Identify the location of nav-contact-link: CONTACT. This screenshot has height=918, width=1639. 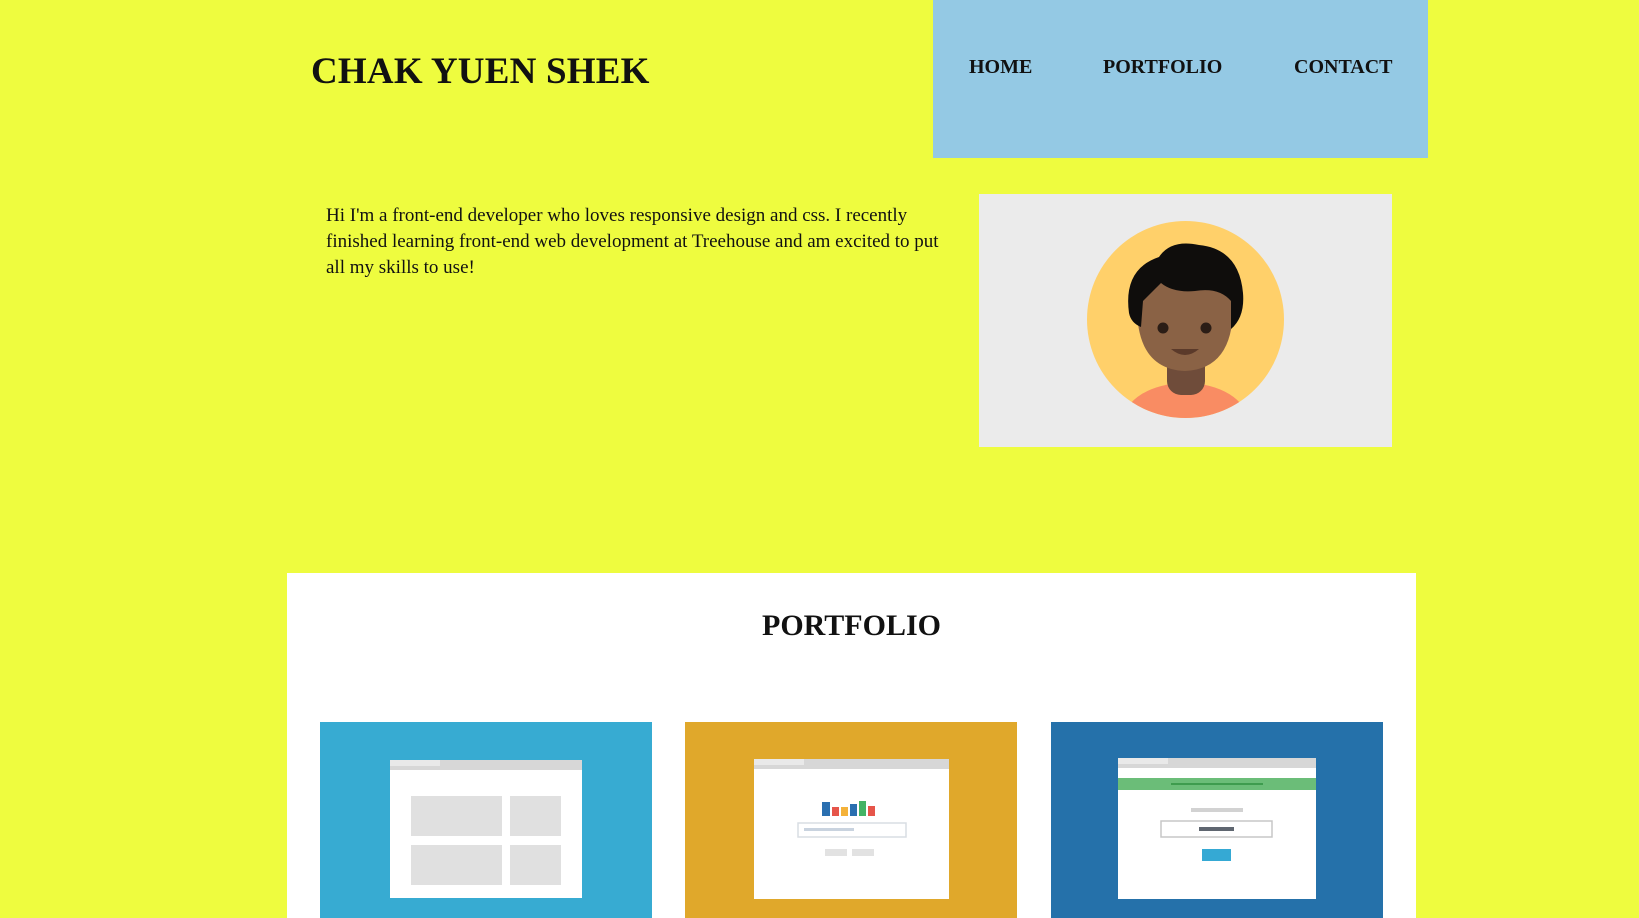
(1343, 67).